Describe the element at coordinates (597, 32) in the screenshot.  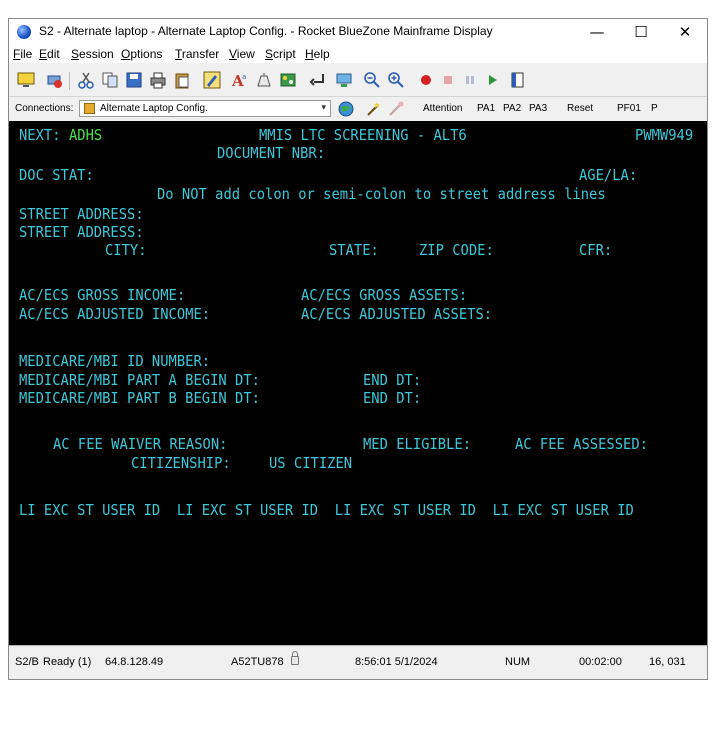
I see `minimize-button: —` at that location.